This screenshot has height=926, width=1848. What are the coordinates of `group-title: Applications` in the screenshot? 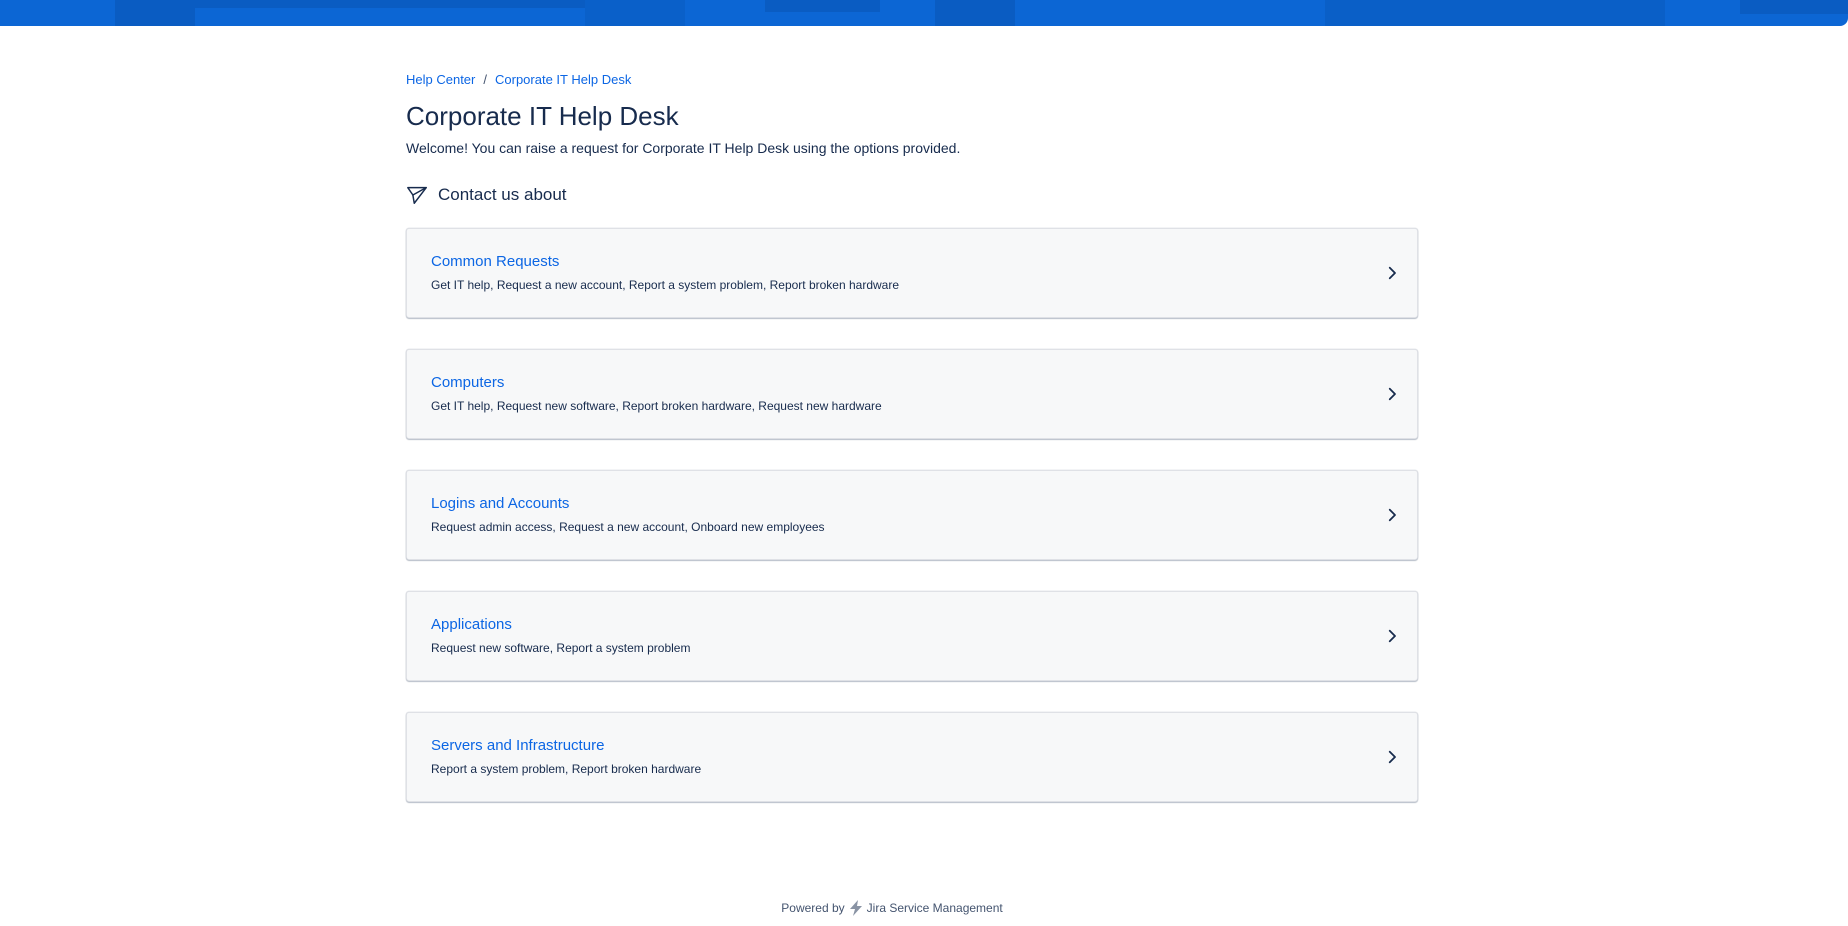 It's located at (471, 625).